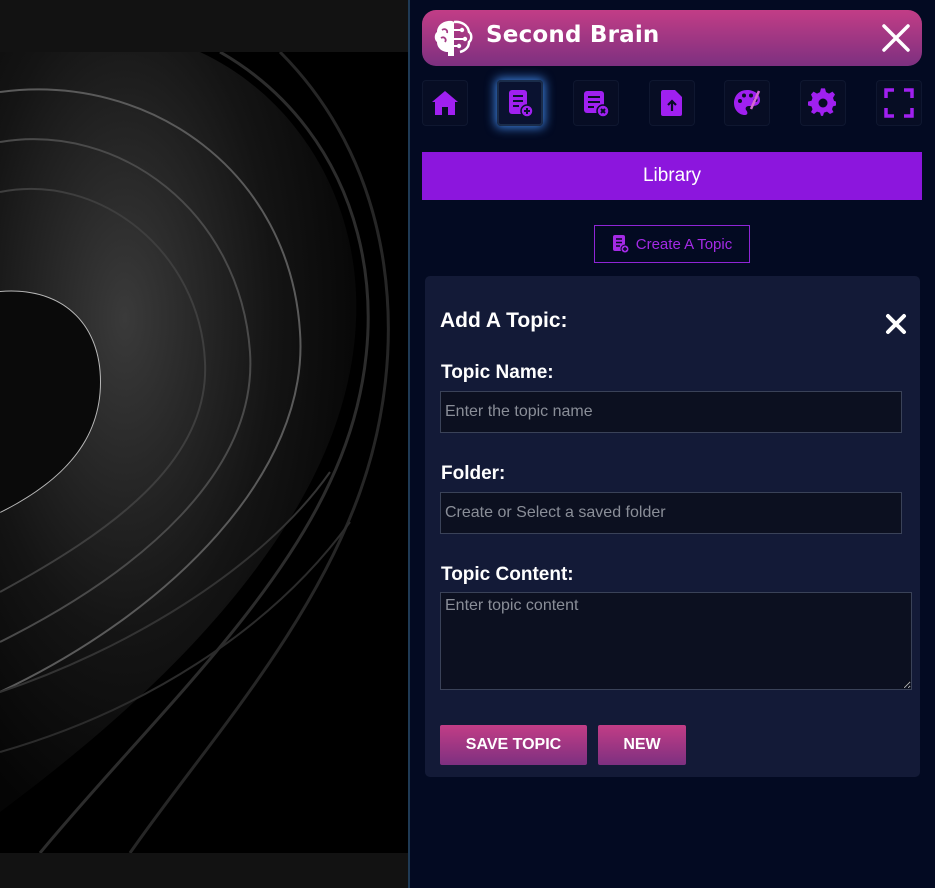 The image size is (935, 888). I want to click on upload-button, so click(672, 103).